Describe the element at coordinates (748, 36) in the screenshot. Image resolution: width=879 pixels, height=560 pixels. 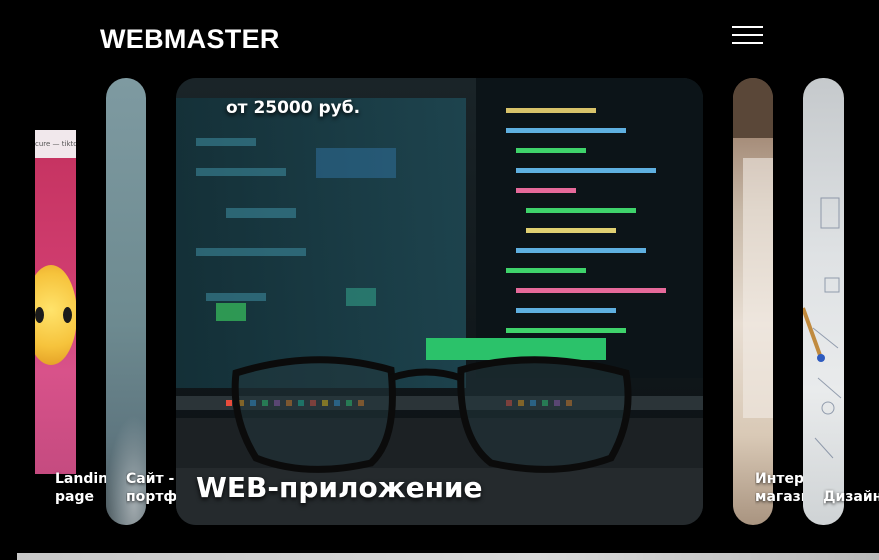
I see `hamburger-menu-icon` at that location.